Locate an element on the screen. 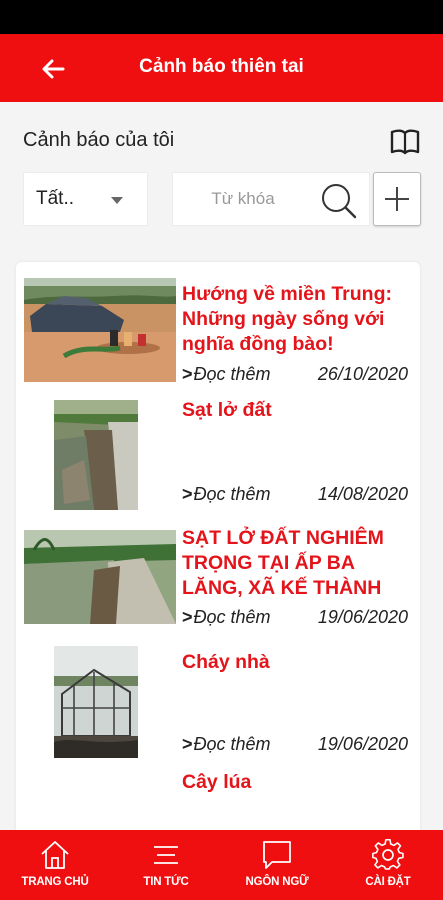 The image size is (443, 900). nav-news-label: TIN TỨC is located at coordinates (166, 882).